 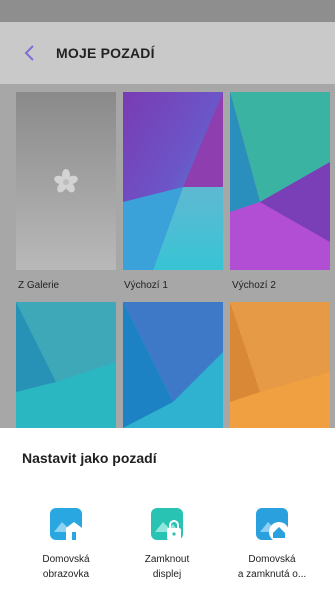 I want to click on home-image-icon, so click(x=66, y=524).